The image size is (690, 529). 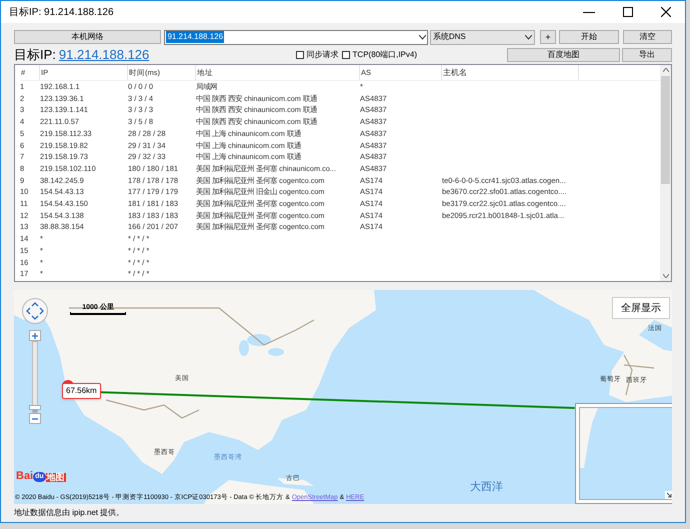 I want to click on start-button: 开始, so click(x=588, y=37).